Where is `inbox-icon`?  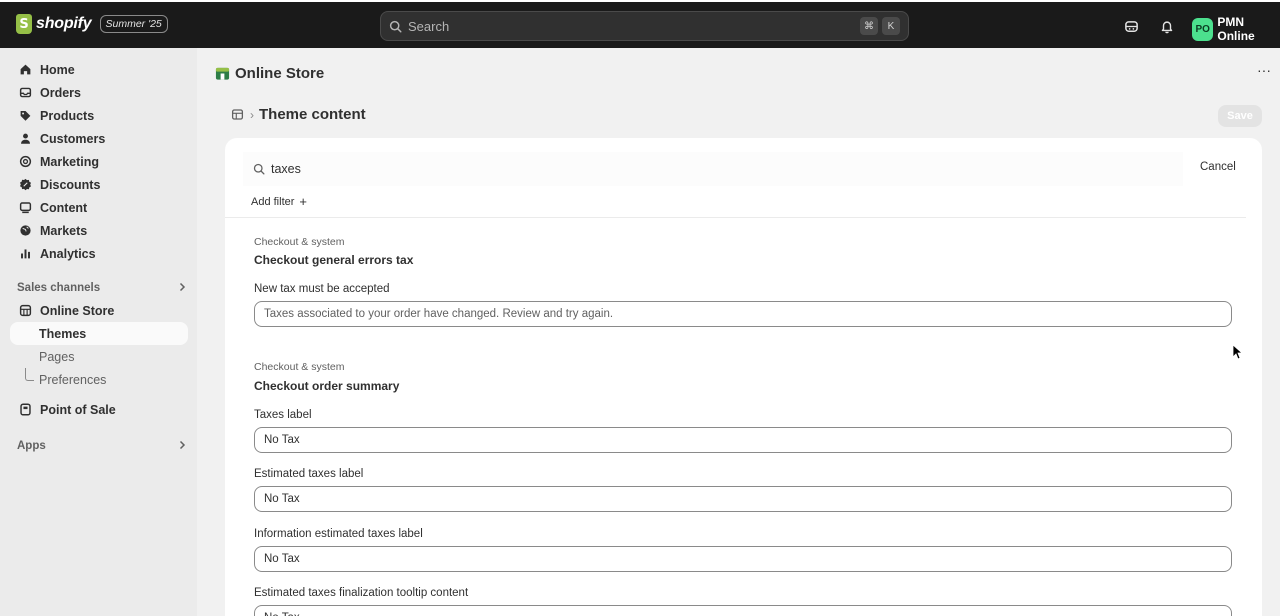 inbox-icon is located at coordinates (25, 93).